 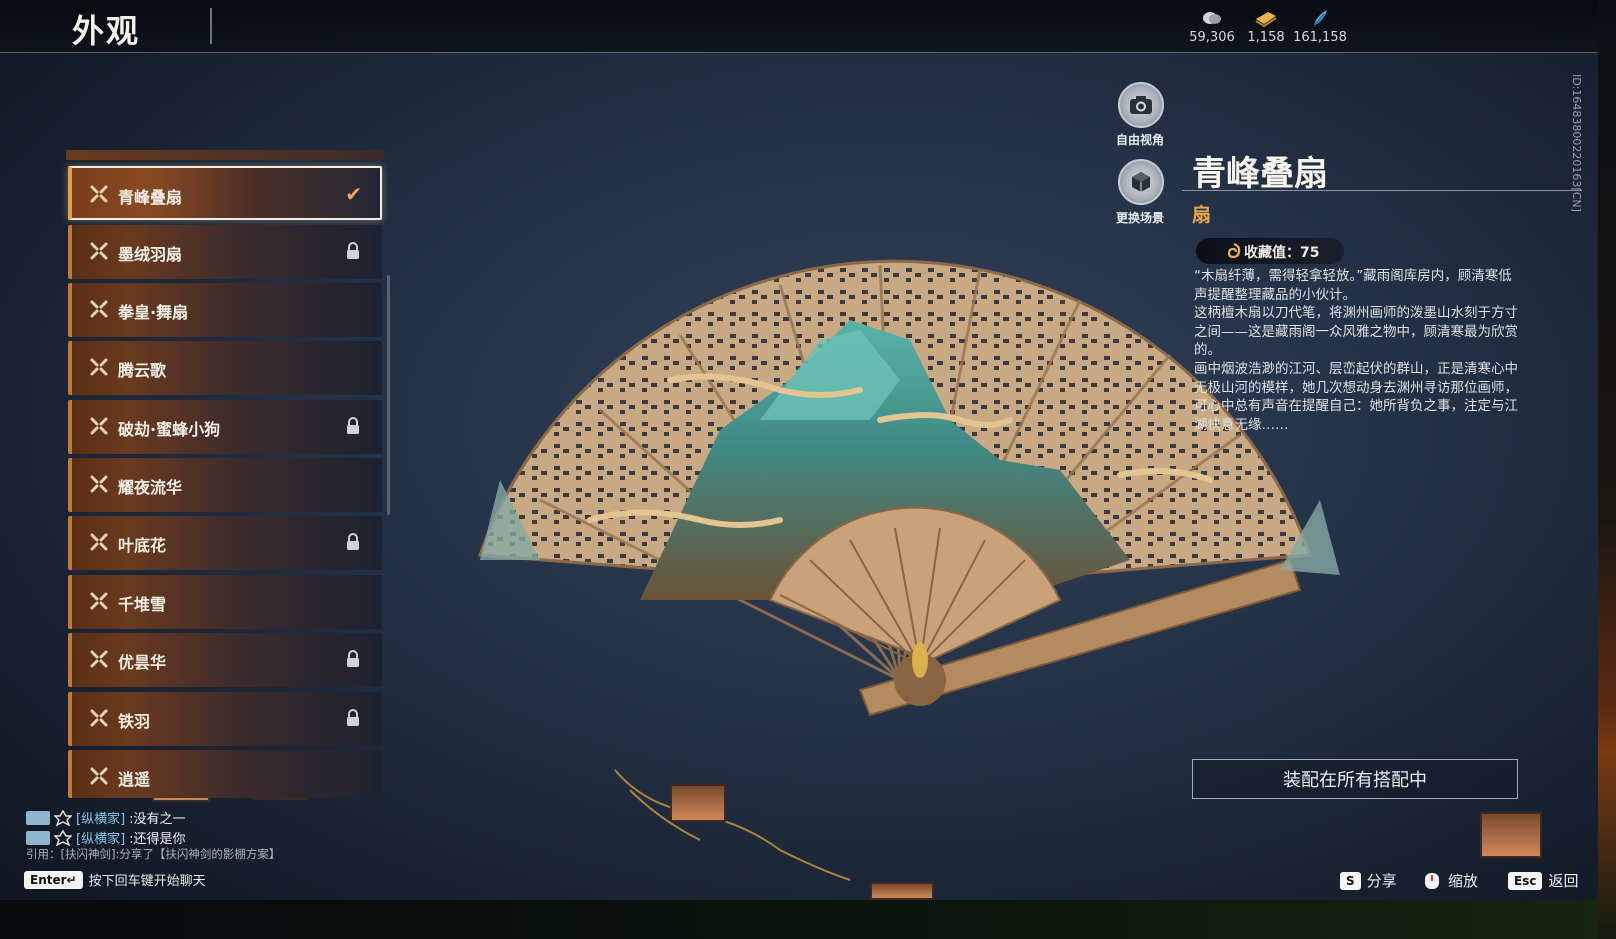 What do you see at coordinates (225, 193) in the screenshot?
I see `list-item: 青峰叠扇 ✔` at bounding box center [225, 193].